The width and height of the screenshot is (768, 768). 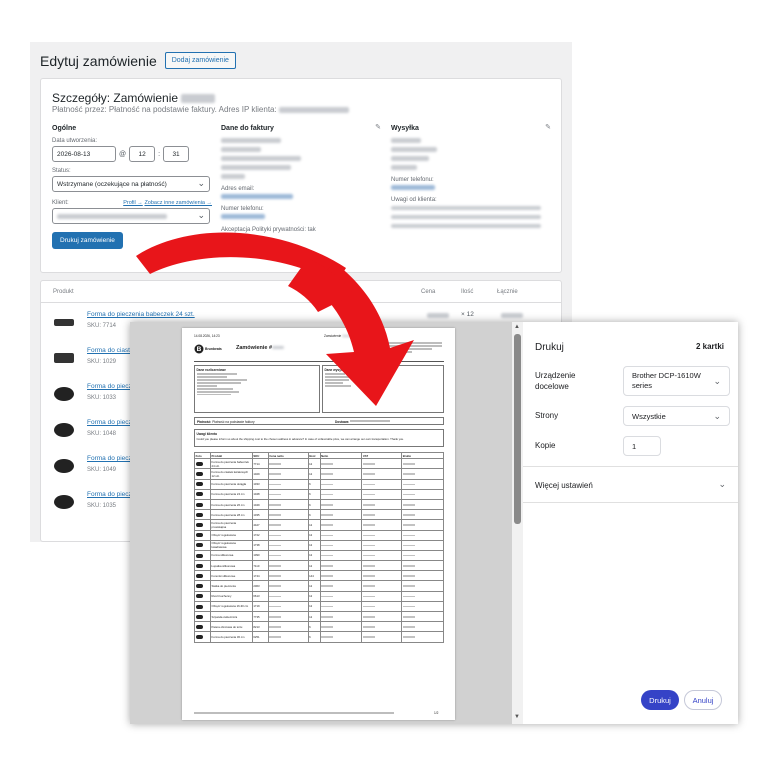 What do you see at coordinates (319, 627) in the screenshot?
I see `table-row: Patera obrotowa do tortu 8213 6` at bounding box center [319, 627].